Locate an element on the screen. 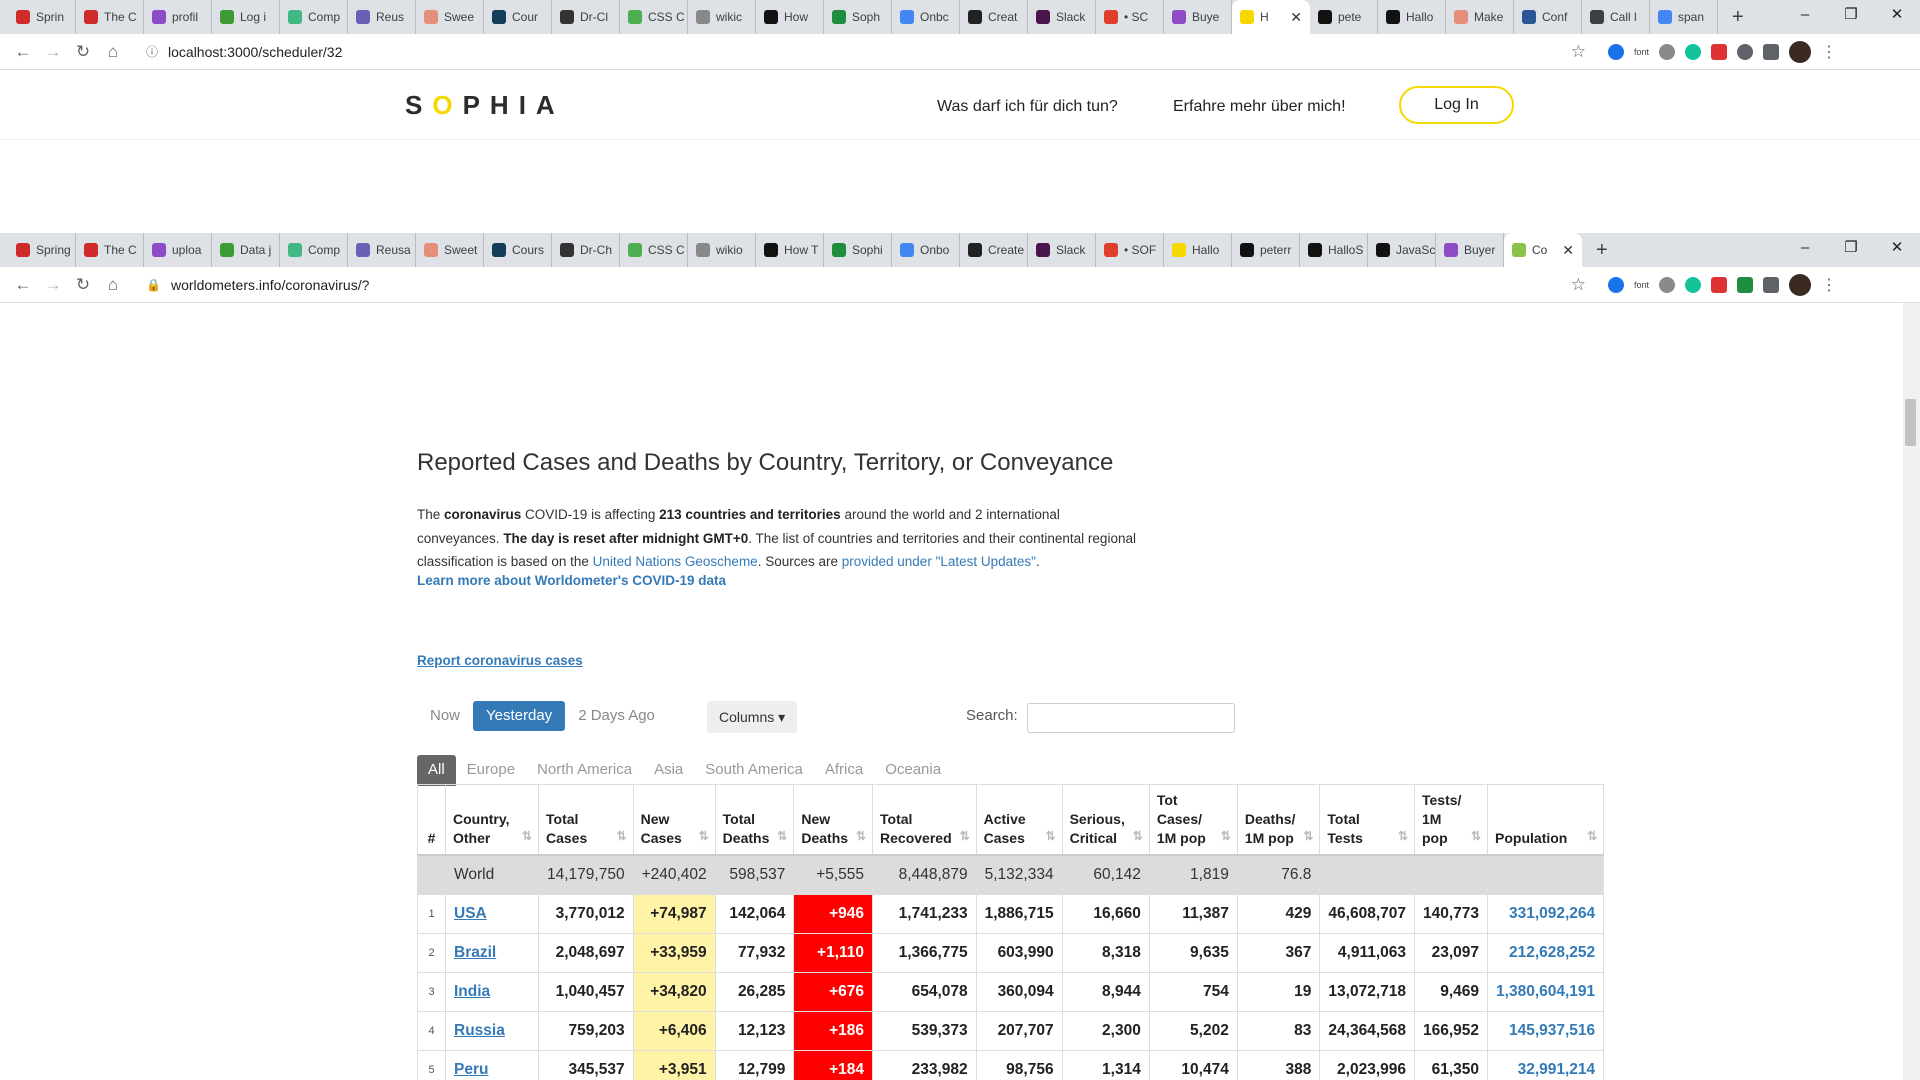 This screenshot has width=1920, height=1080. search-input is located at coordinates (1131, 718).